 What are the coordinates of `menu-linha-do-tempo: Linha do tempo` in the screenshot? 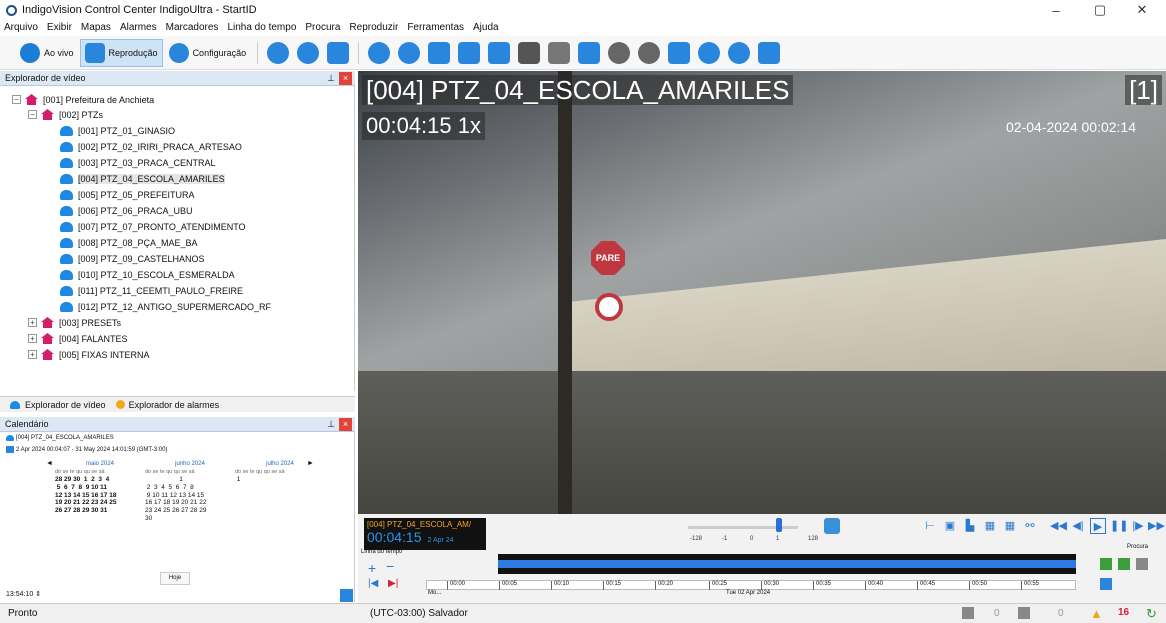 It's located at (261, 27).